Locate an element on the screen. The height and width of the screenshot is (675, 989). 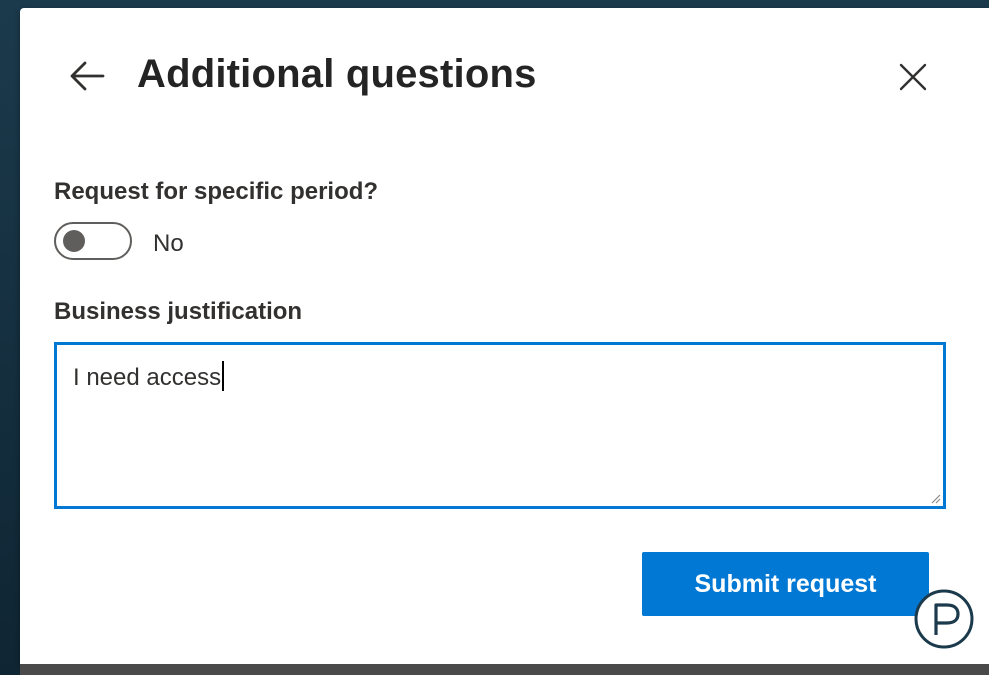
resize-grip-icon is located at coordinates (935, 498).